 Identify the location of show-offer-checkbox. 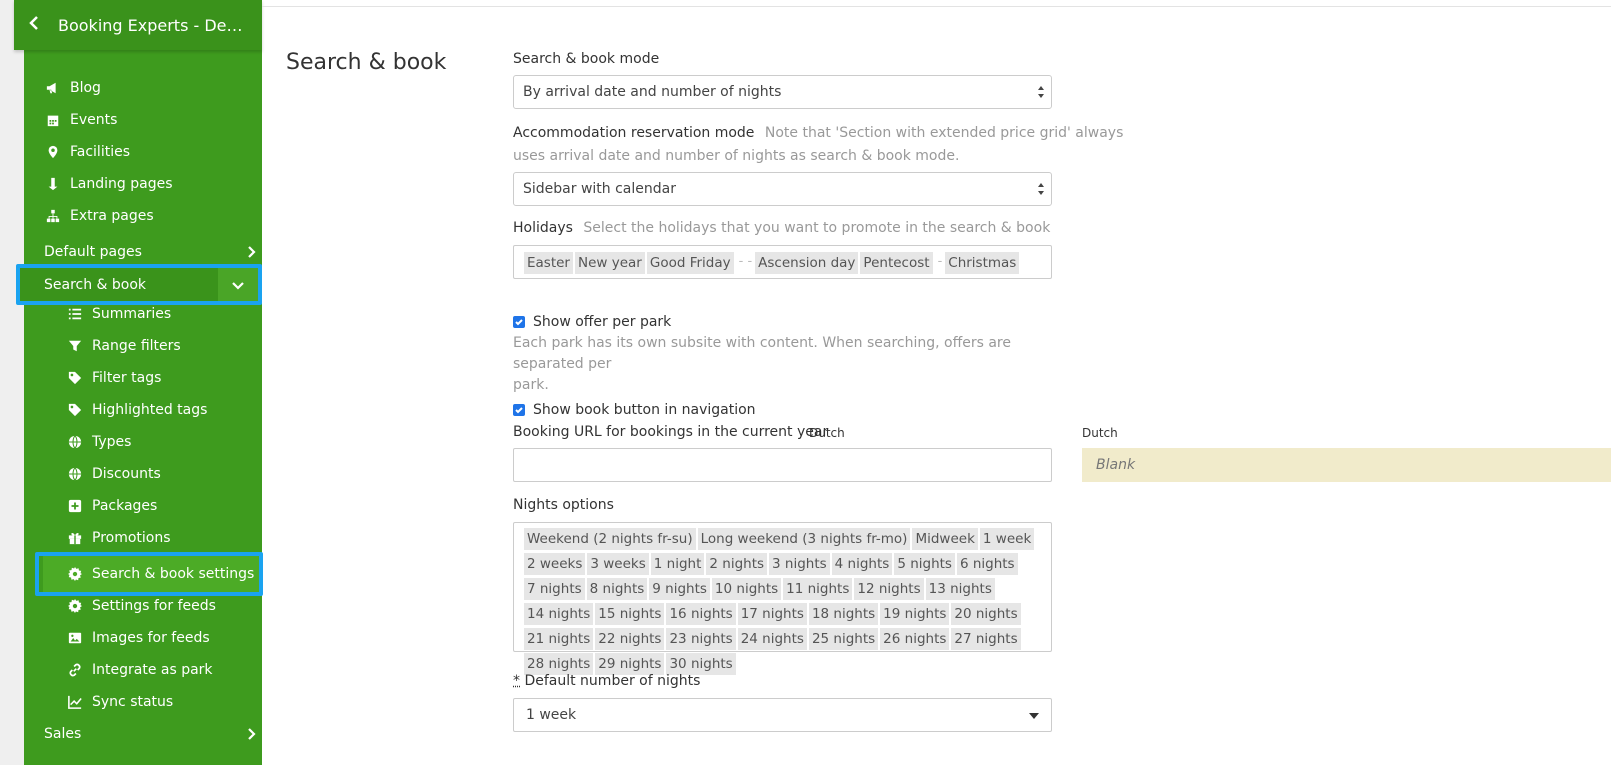
(519, 322).